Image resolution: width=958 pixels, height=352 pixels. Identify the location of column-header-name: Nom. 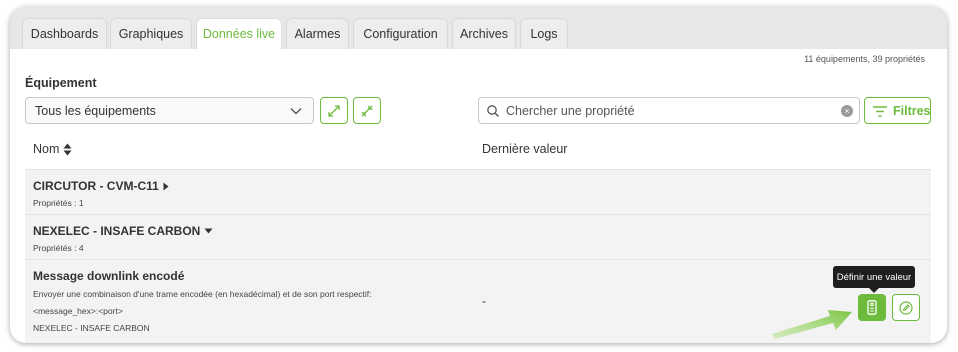
(52, 149).